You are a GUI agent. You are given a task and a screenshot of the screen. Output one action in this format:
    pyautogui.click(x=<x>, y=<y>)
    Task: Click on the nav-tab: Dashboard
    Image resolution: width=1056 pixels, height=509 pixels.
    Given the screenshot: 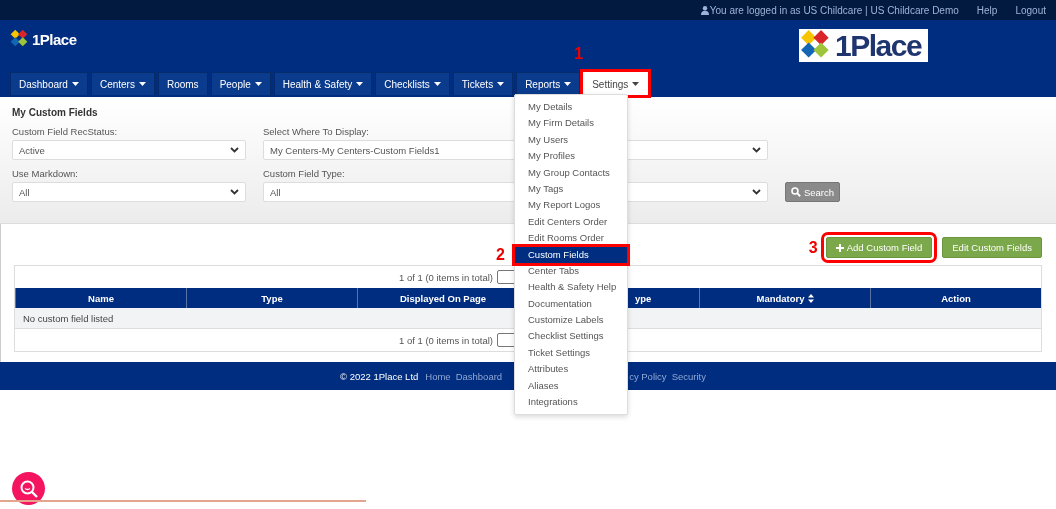 What is the action you would take?
    pyautogui.click(x=49, y=83)
    